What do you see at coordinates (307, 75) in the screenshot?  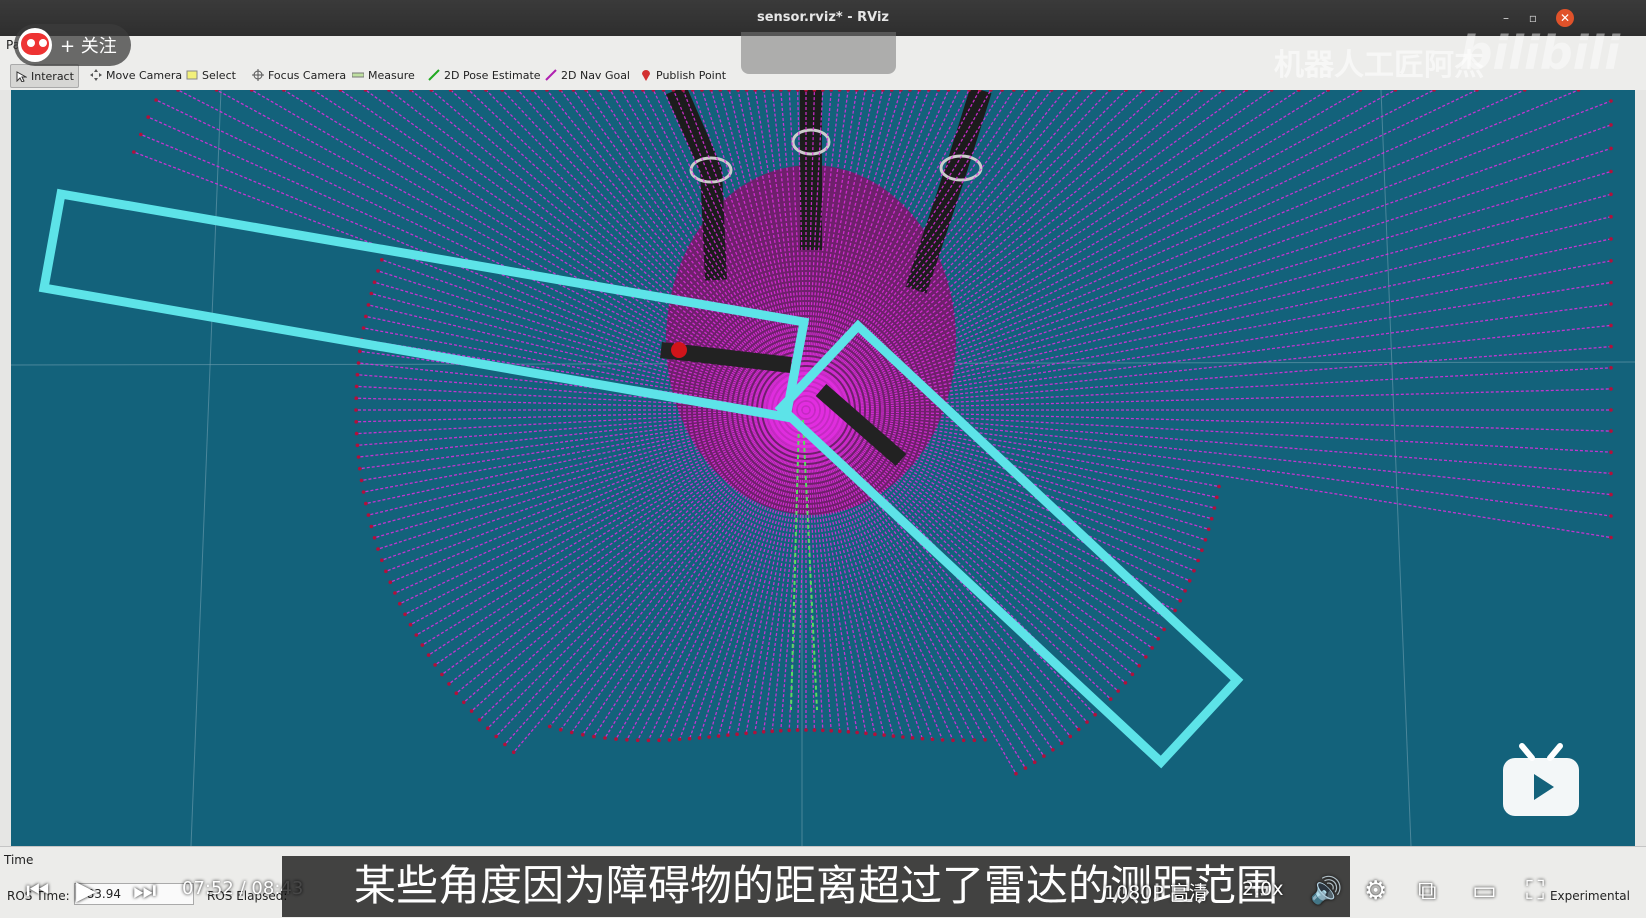 I see `tool-label: Focus Camera` at bounding box center [307, 75].